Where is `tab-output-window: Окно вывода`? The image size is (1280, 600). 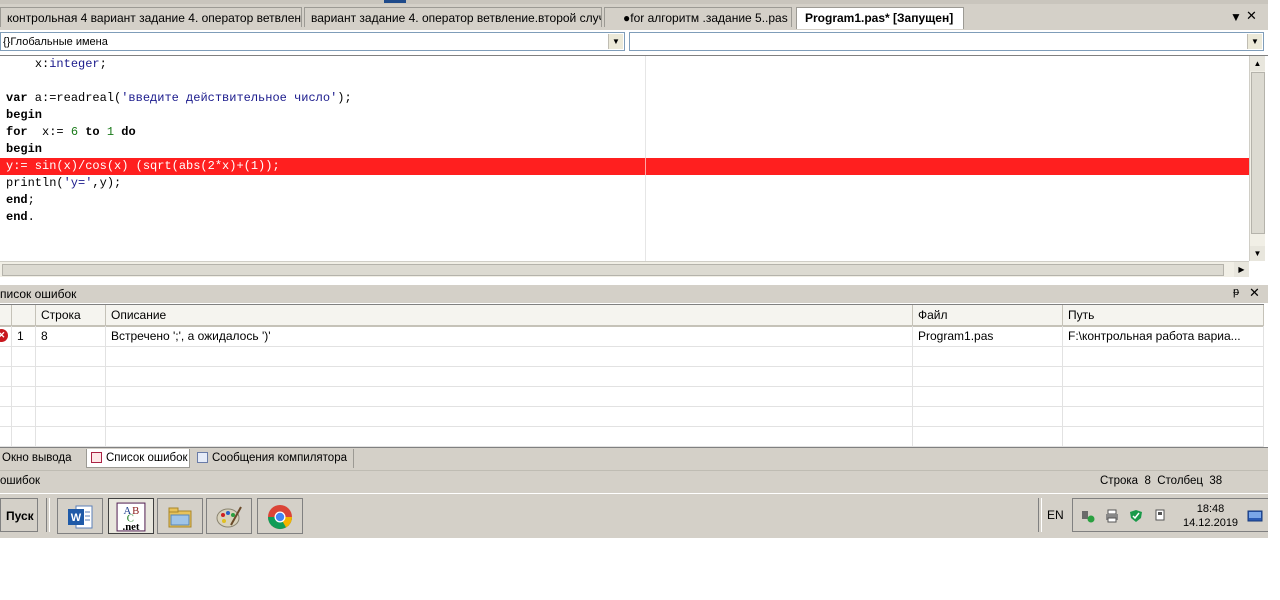
tab-output-window: Окно вывода is located at coordinates (36, 458).